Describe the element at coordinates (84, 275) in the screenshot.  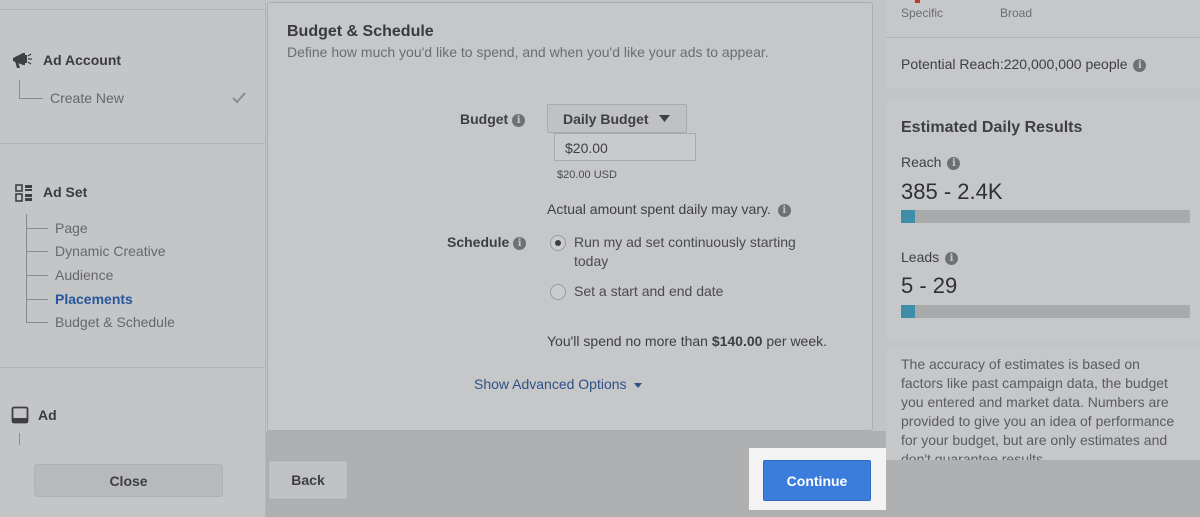
I see `sidebar-item-audience: Audience` at that location.